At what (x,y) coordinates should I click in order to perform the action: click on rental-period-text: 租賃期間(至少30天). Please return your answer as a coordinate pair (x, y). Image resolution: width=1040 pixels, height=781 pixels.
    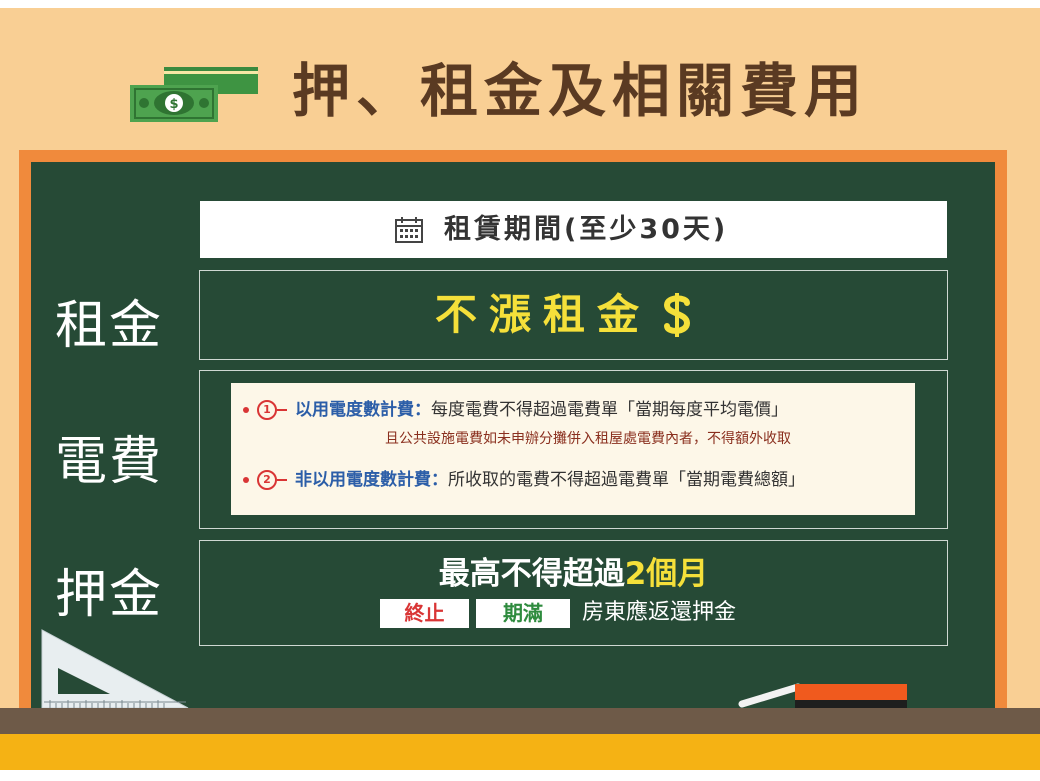
    Looking at the image, I should click on (586, 229).